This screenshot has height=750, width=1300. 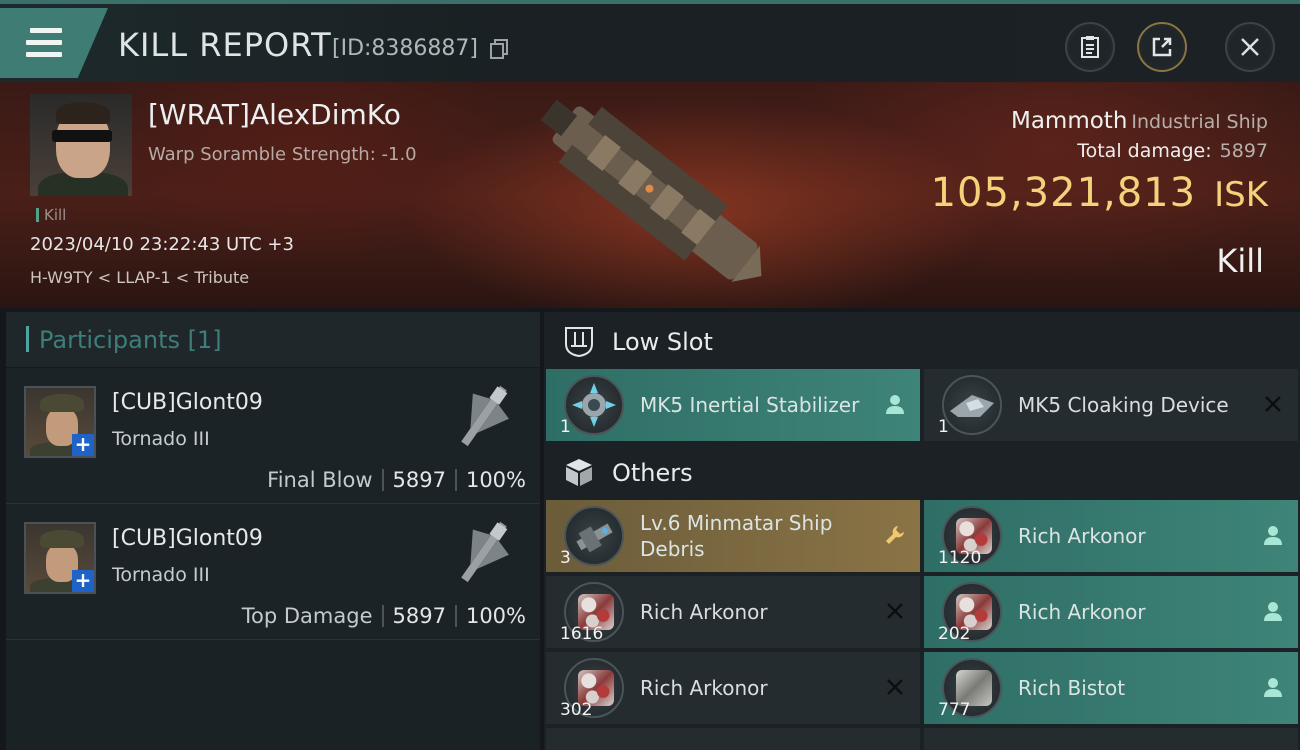 I want to click on item-name: Lv.6 Minmatar Ship Debris, so click(x=736, y=536).